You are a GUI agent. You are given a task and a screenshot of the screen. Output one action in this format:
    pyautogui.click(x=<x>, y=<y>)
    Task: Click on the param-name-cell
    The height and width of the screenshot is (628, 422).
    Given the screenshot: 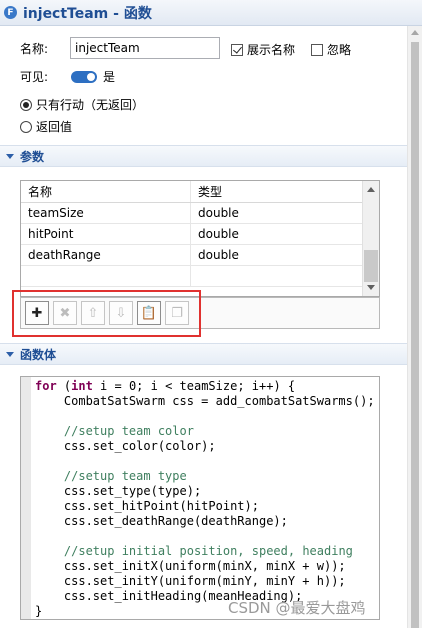 What is the action you would take?
    pyautogui.click(x=106, y=276)
    